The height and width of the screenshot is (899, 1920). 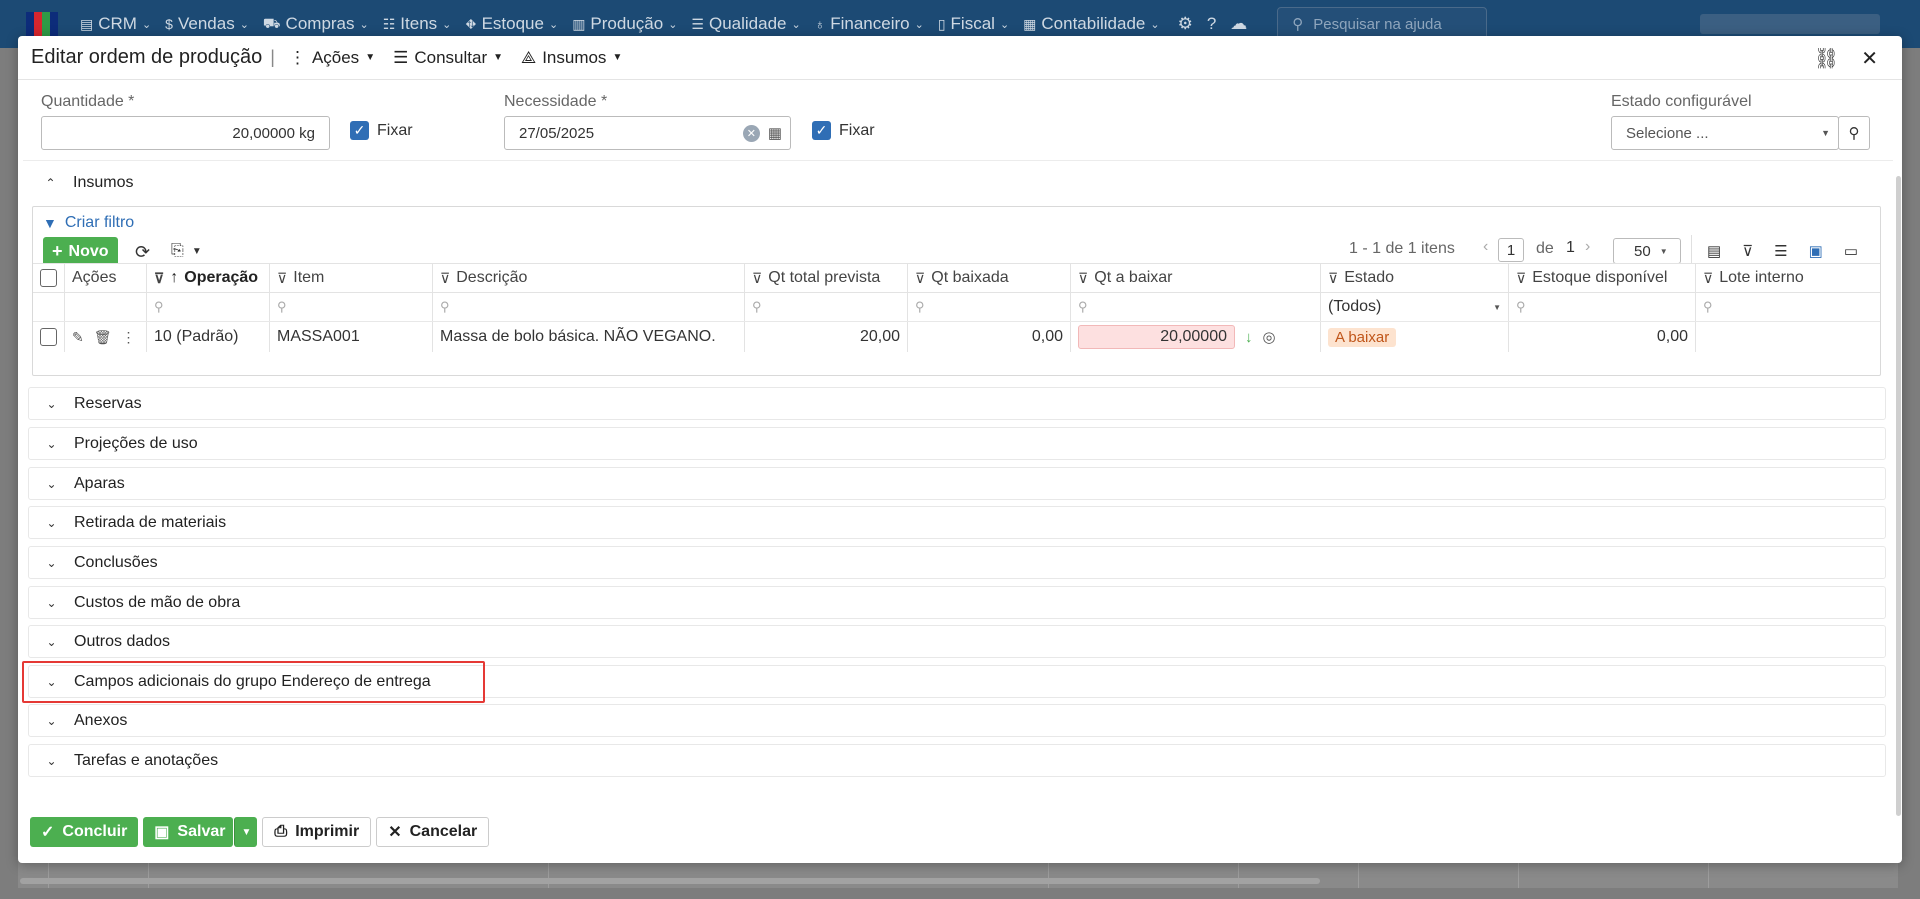 What do you see at coordinates (1714, 251) in the screenshot?
I see `columns-icon: ▤` at bounding box center [1714, 251].